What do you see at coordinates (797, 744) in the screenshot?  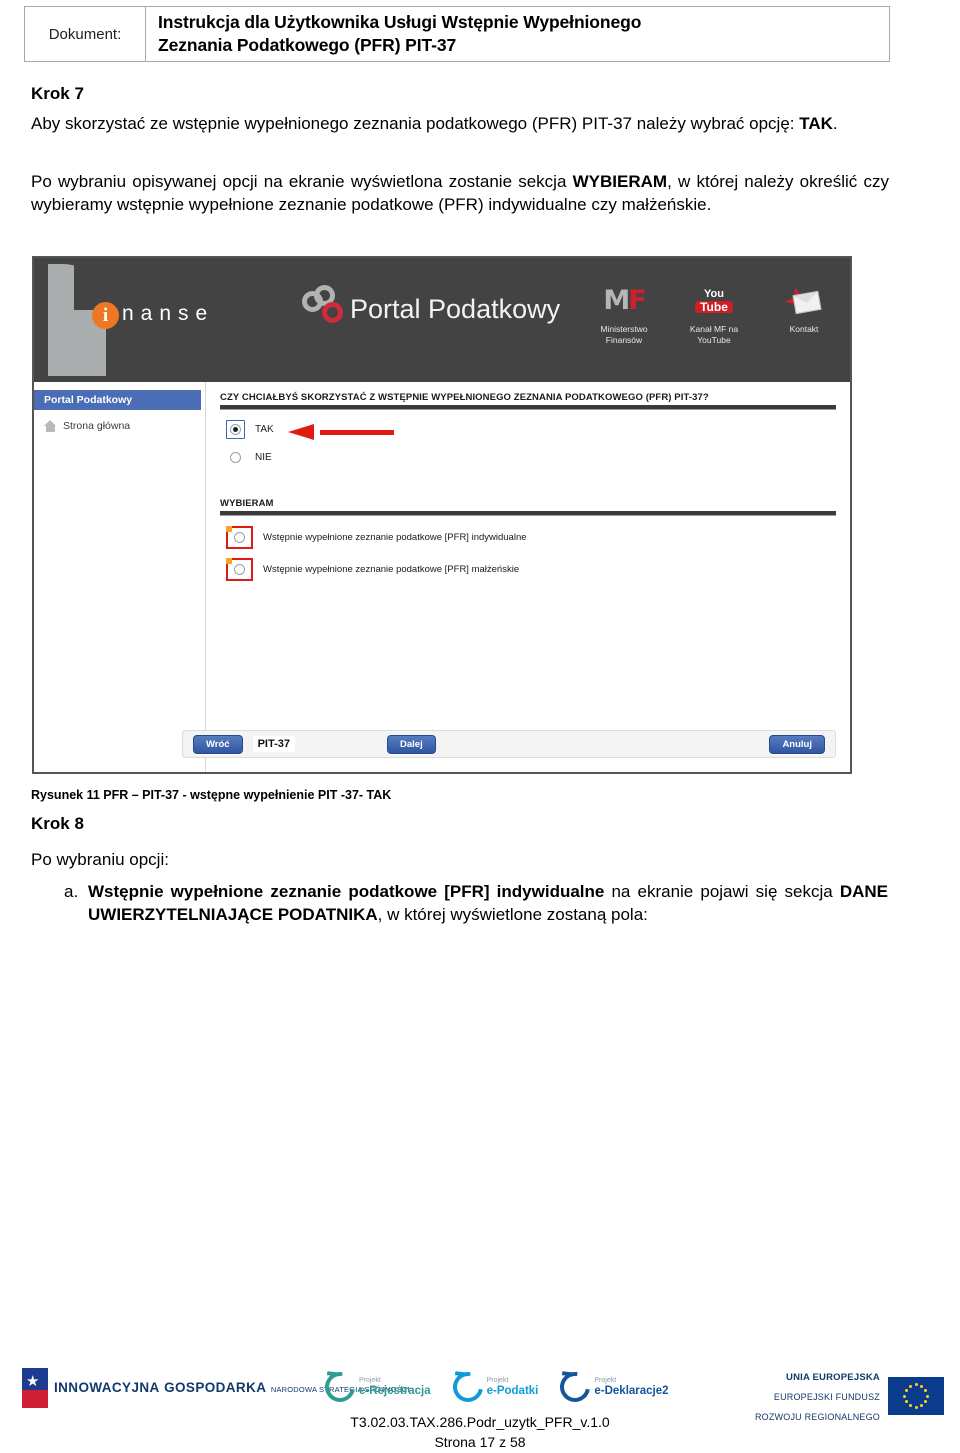 I see `cancel-button: Anuluj` at bounding box center [797, 744].